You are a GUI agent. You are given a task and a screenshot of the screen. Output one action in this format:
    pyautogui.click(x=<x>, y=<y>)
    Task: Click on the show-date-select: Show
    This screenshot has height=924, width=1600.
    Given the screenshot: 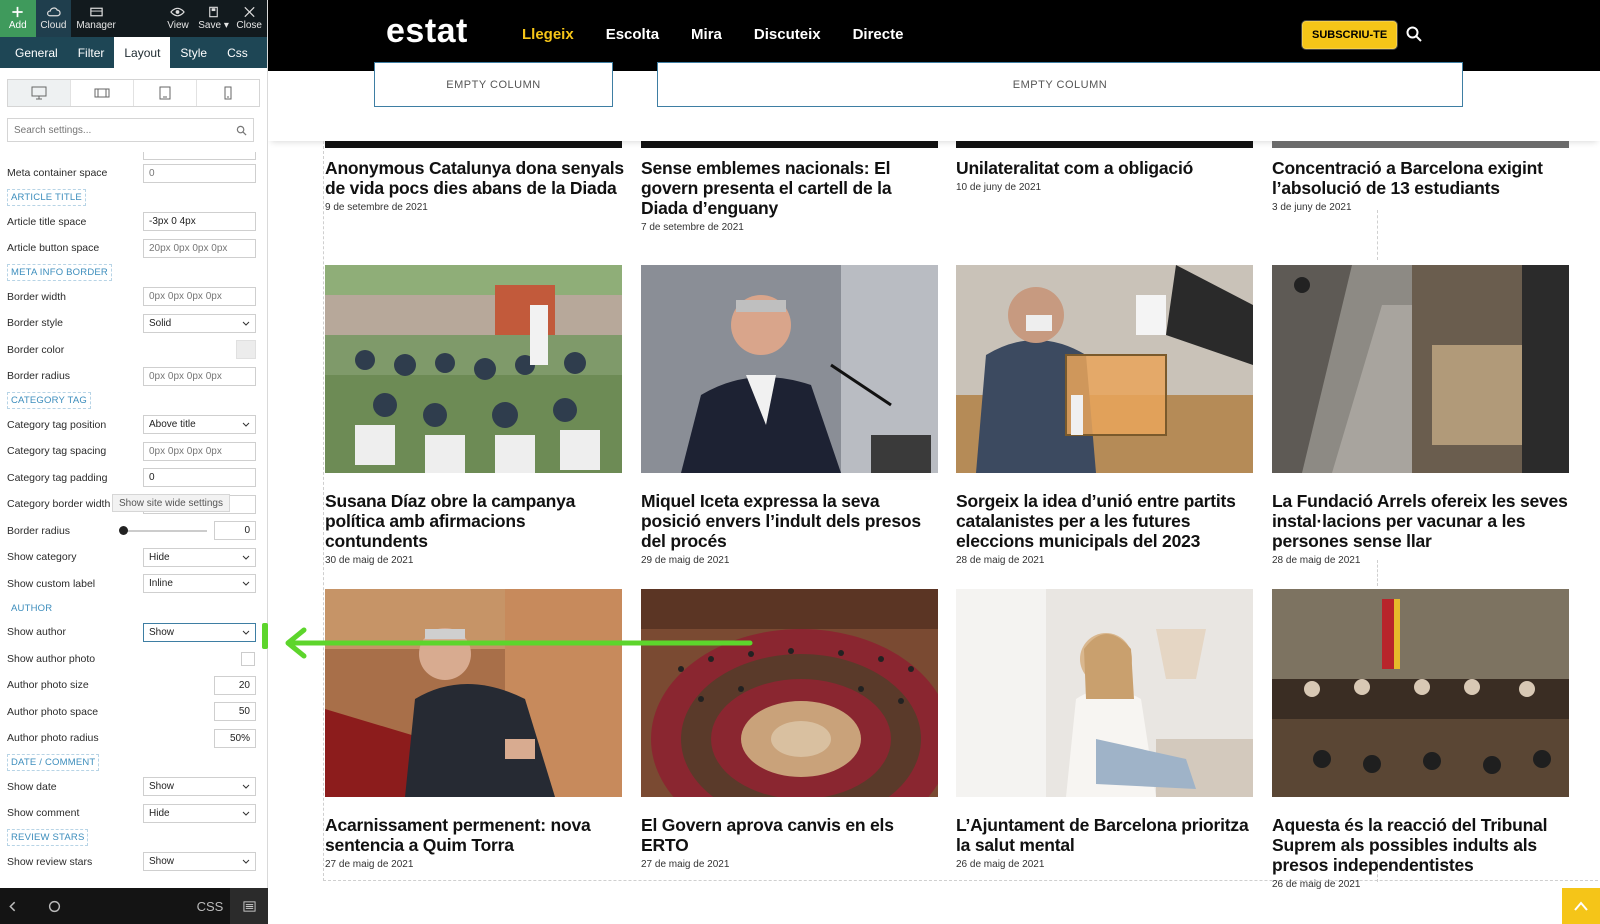 What is the action you would take?
    pyautogui.click(x=199, y=787)
    